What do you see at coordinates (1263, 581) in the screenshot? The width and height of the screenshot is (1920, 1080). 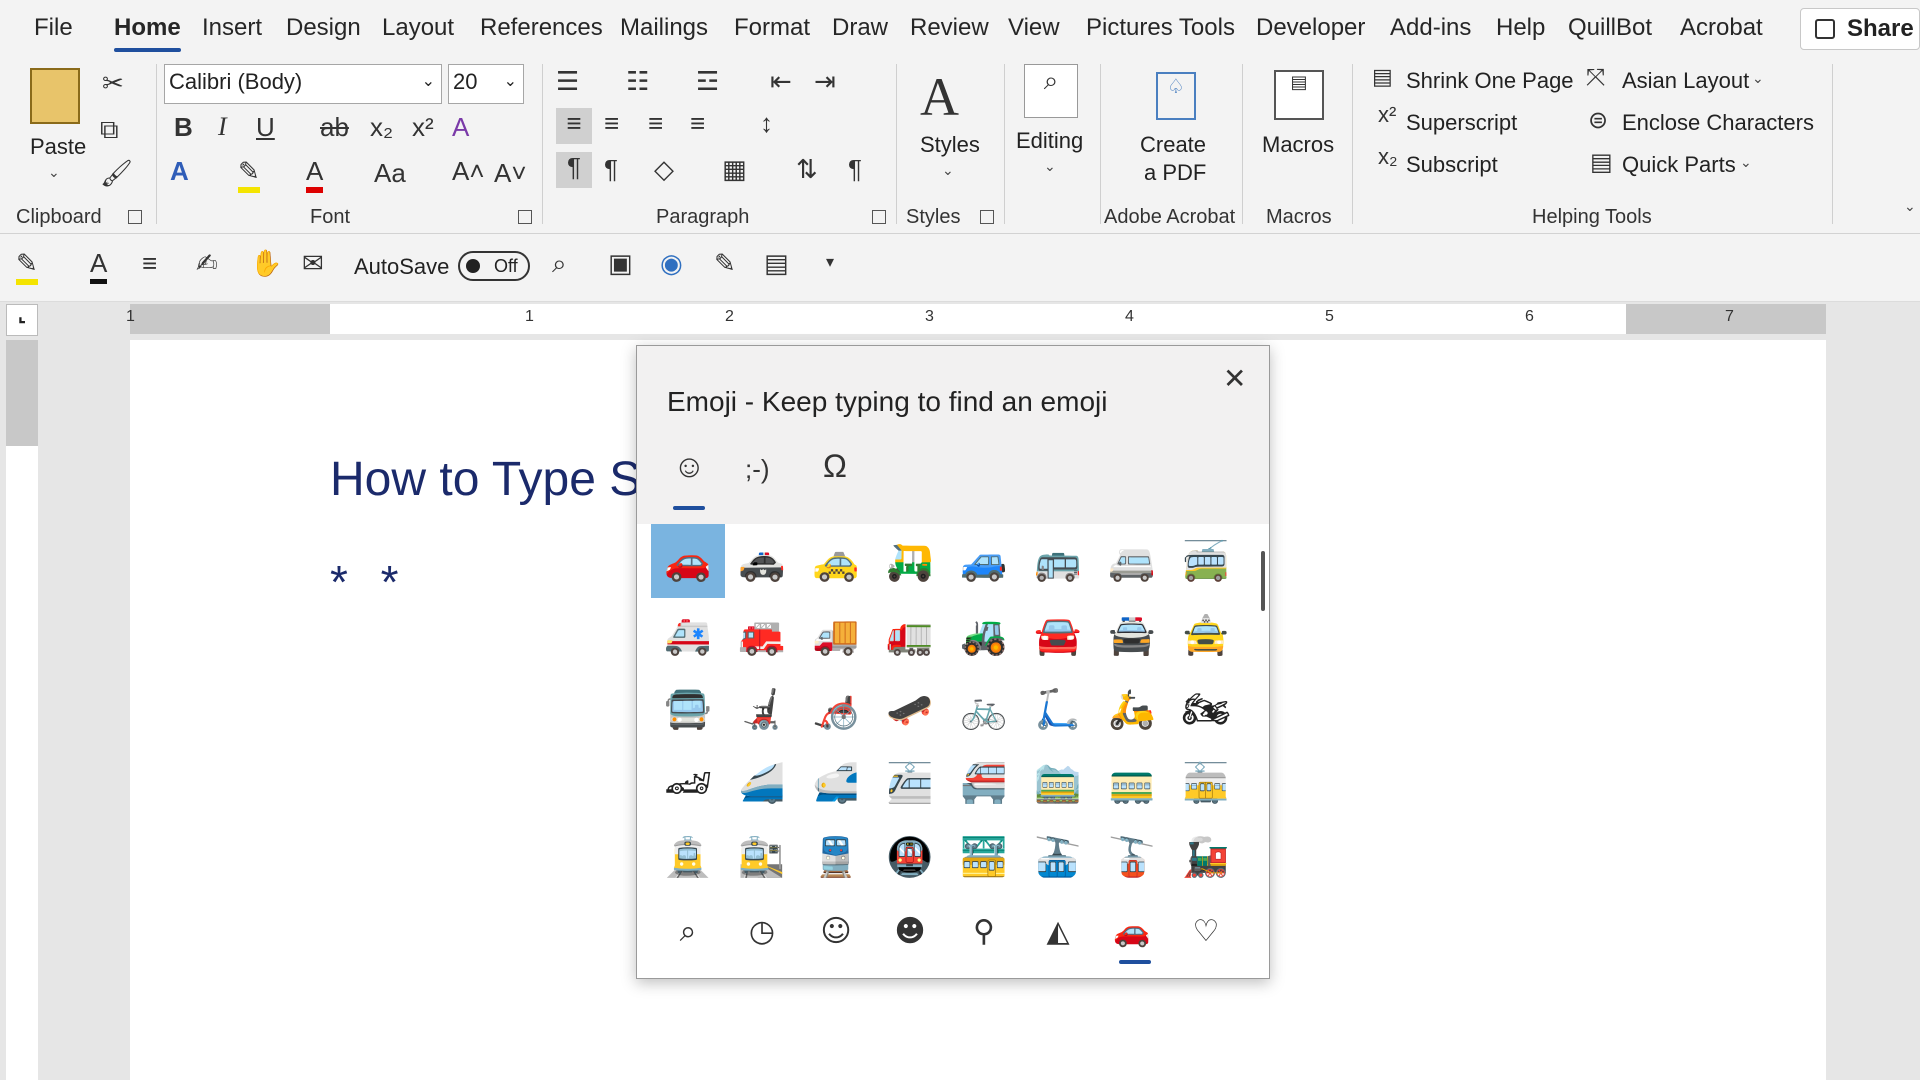 I see `emoji-scrollbar` at bounding box center [1263, 581].